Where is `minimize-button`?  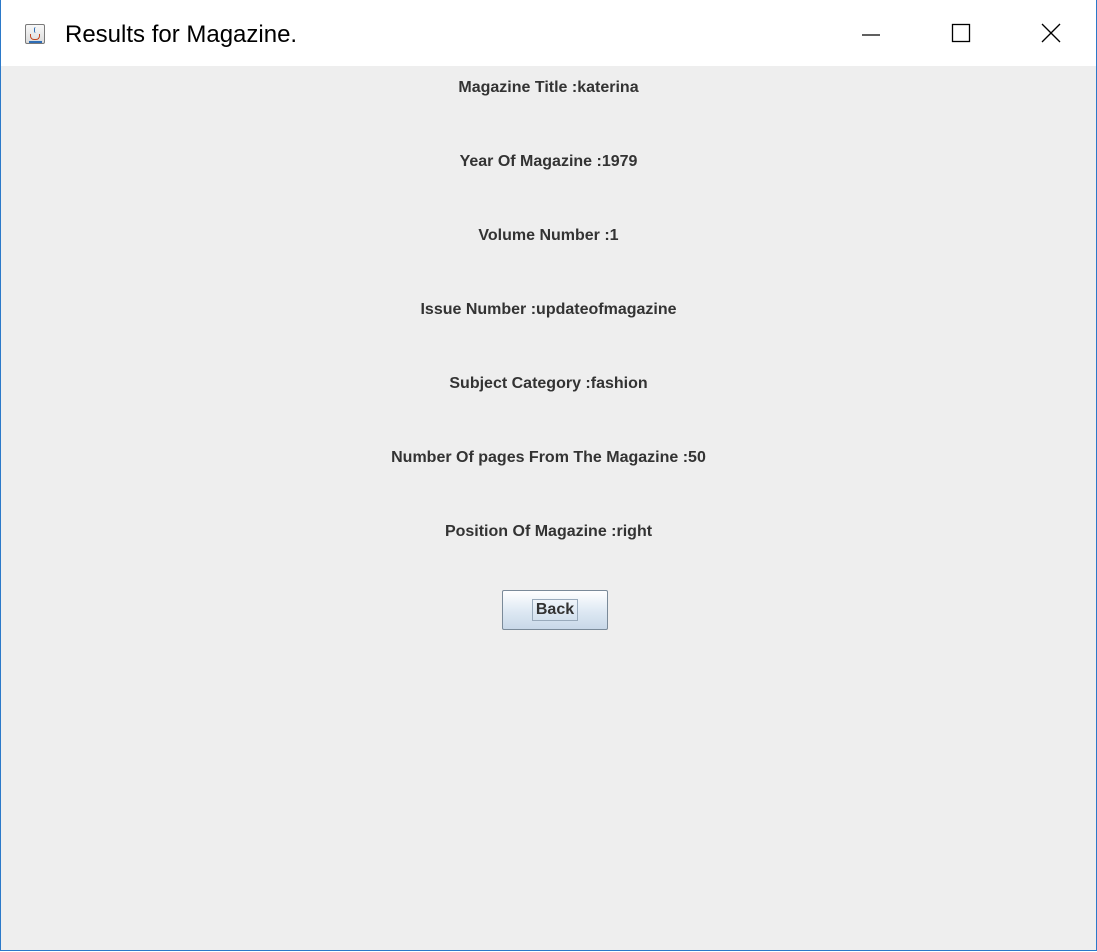 minimize-button is located at coordinates (871, 33).